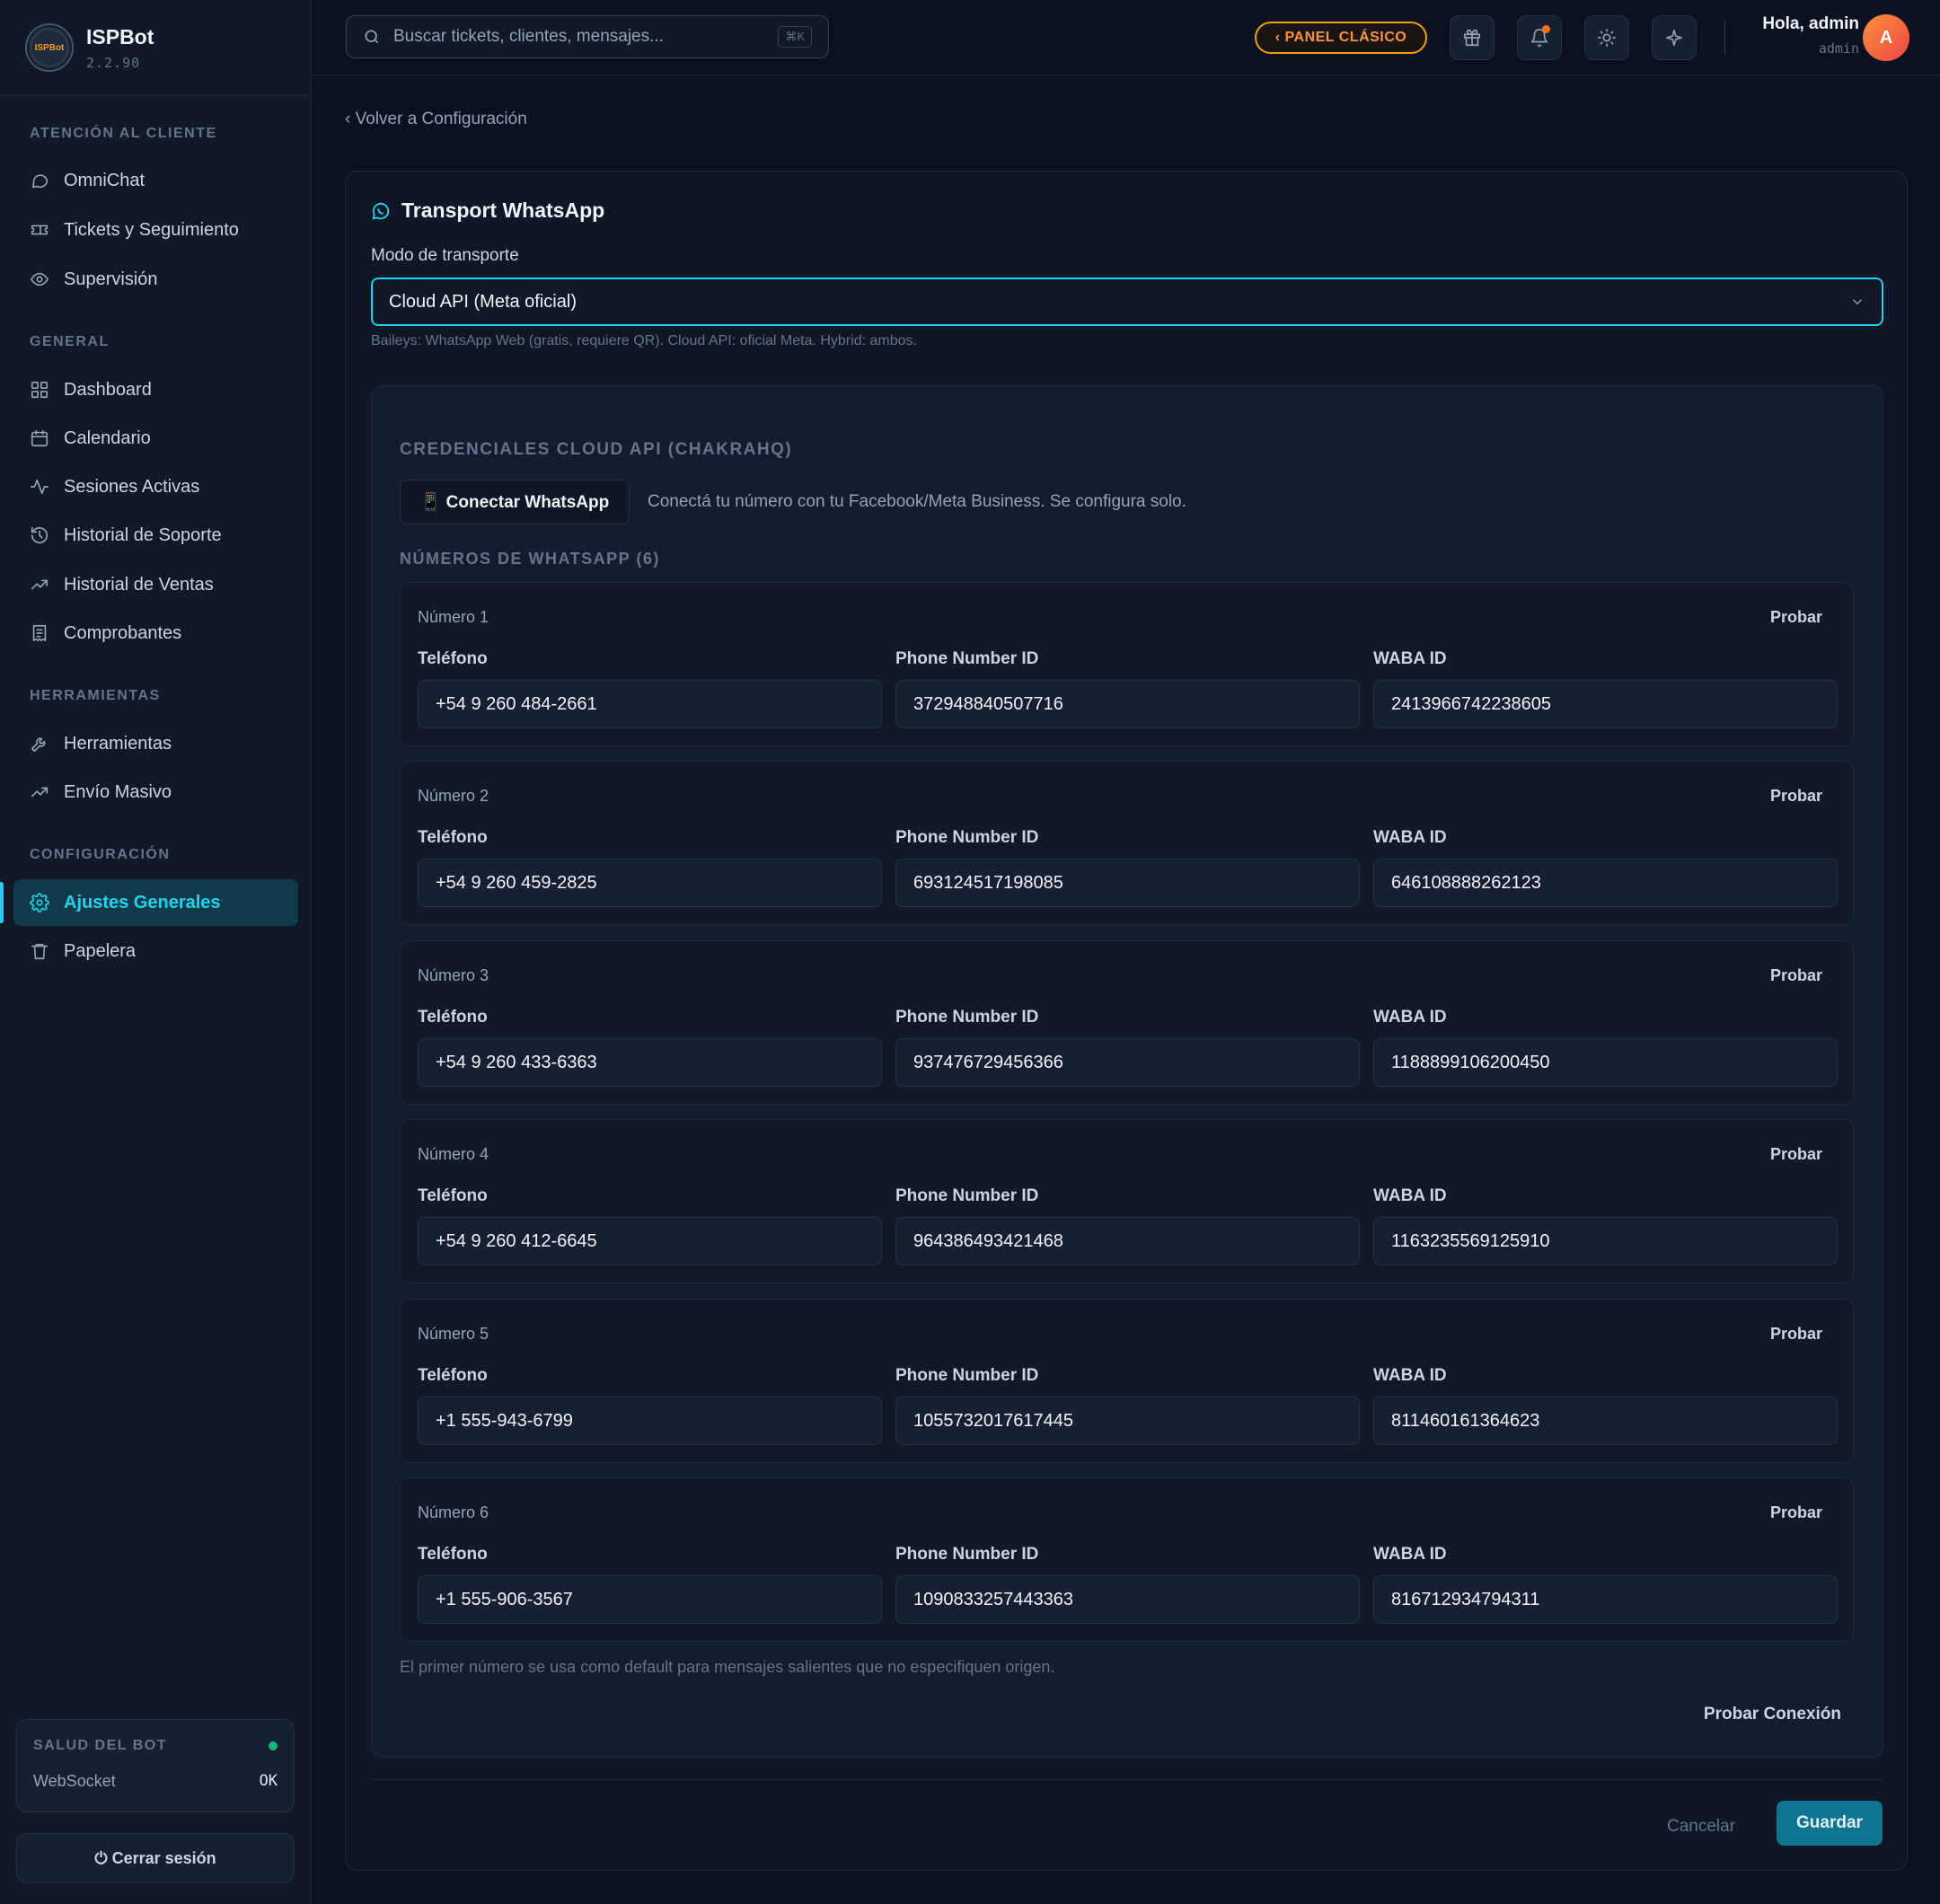  Describe the element at coordinates (269, 1781) in the screenshot. I see `health-value: OK` at that location.